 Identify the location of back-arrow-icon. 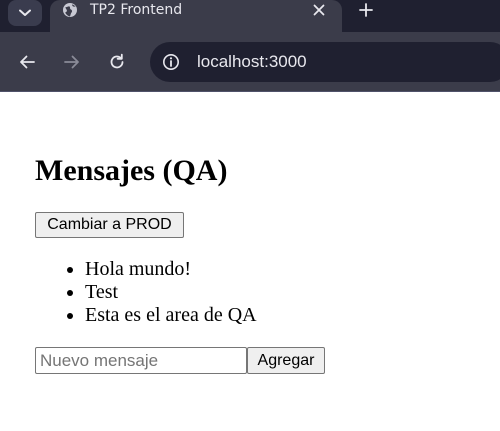
(27, 62).